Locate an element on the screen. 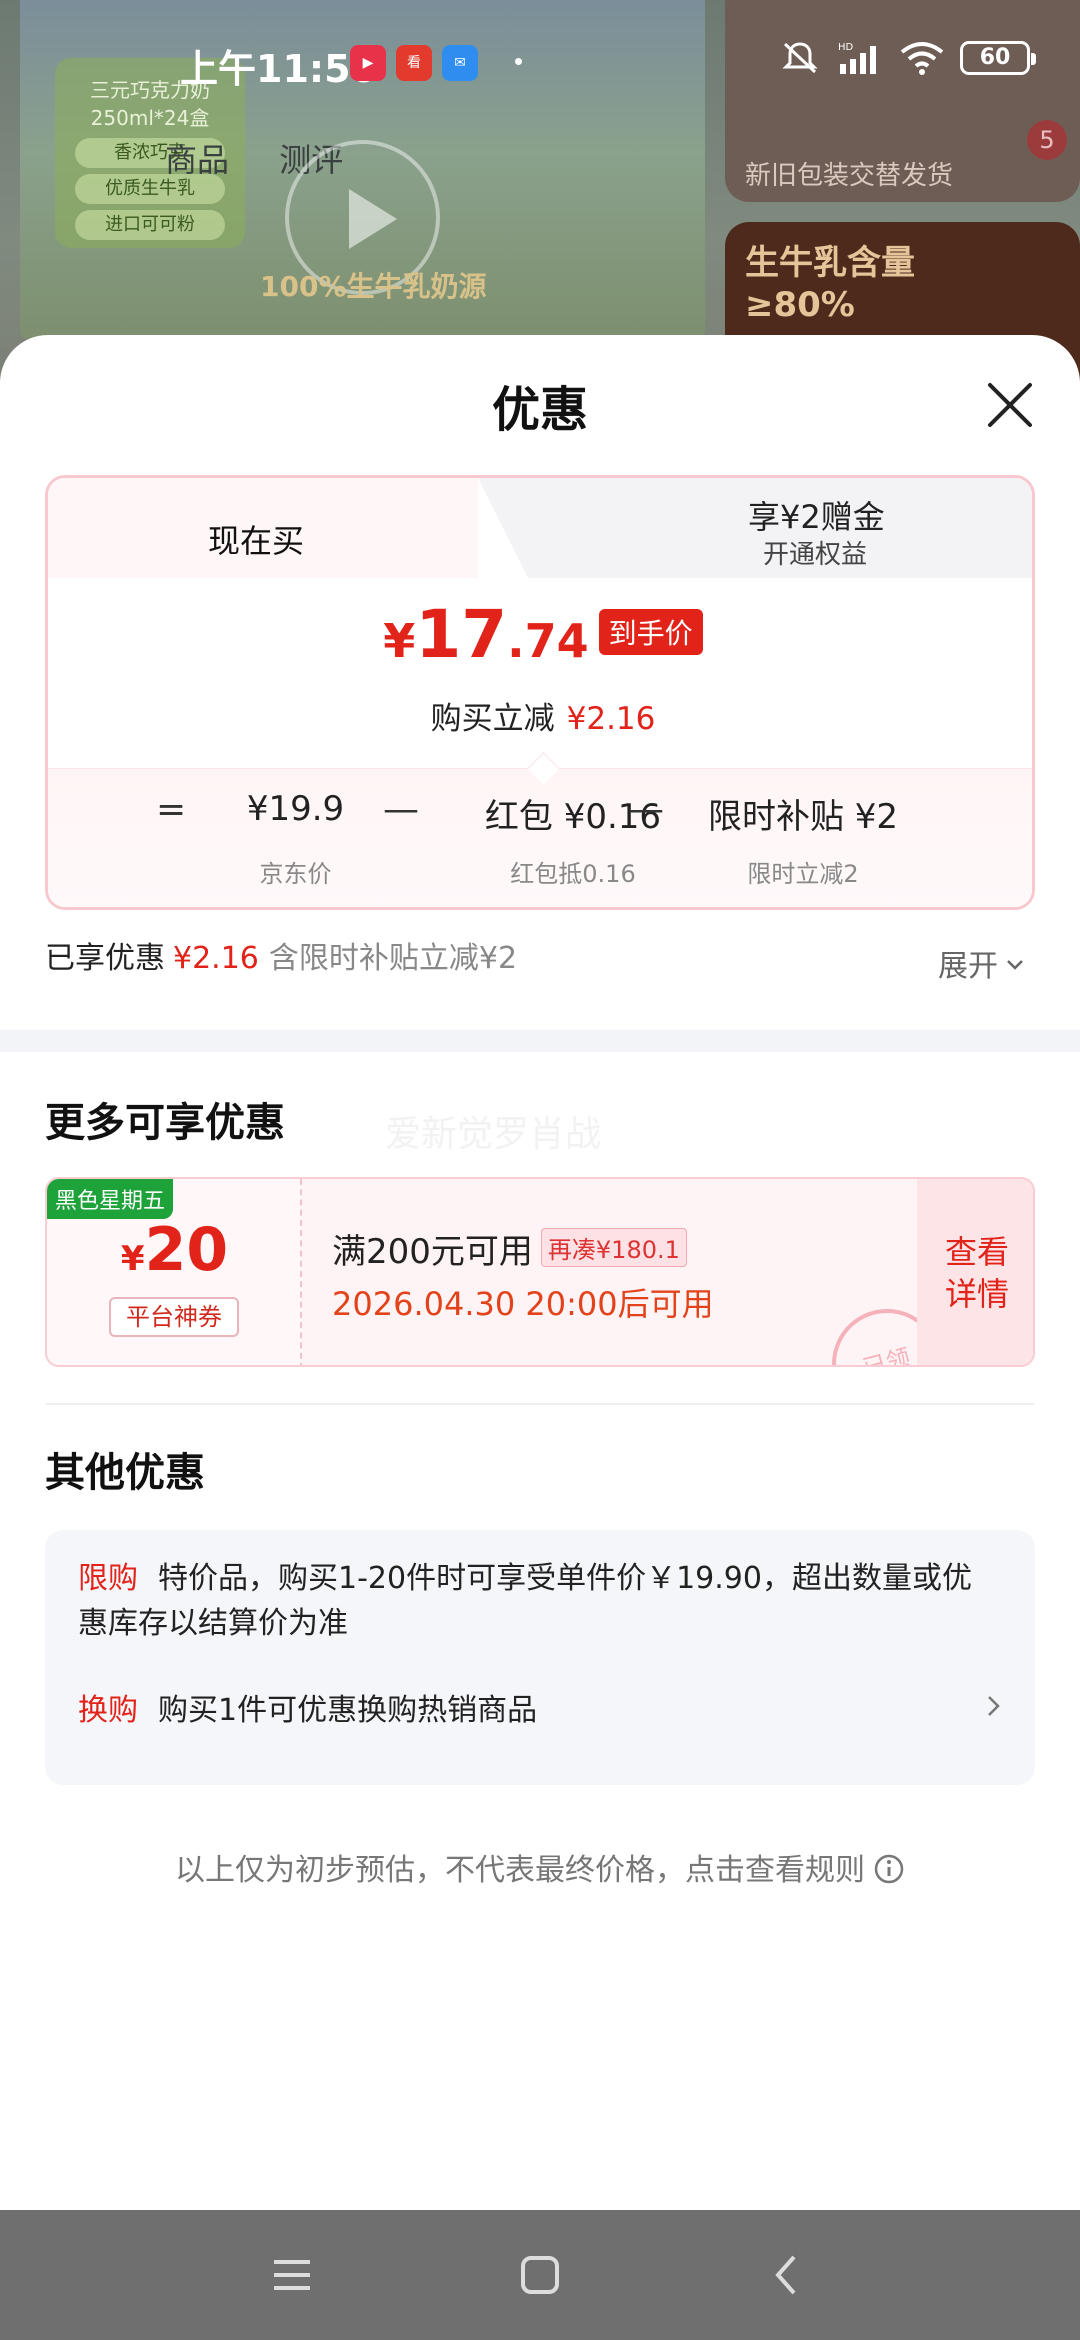 Image resolution: width=1080 pixels, height=2340 pixels. price-integer: 17 is located at coordinates (461, 634).